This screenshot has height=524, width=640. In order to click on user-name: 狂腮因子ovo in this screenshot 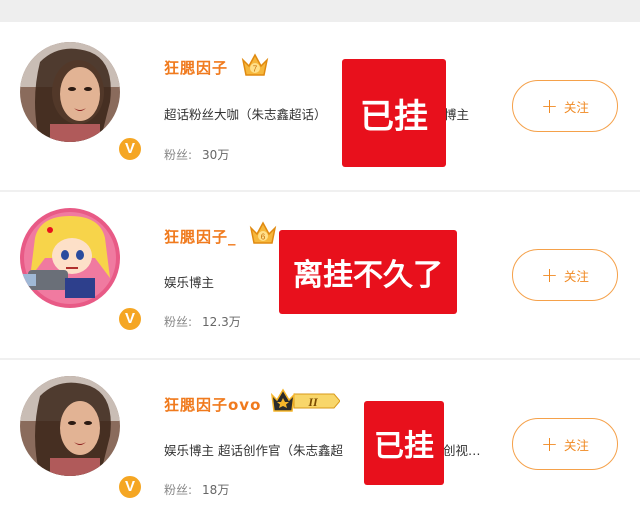, I will do `click(212, 404)`.